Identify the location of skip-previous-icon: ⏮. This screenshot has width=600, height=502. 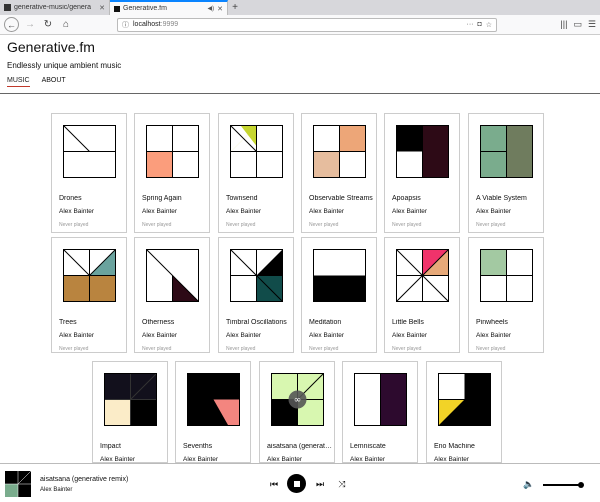
(274, 484).